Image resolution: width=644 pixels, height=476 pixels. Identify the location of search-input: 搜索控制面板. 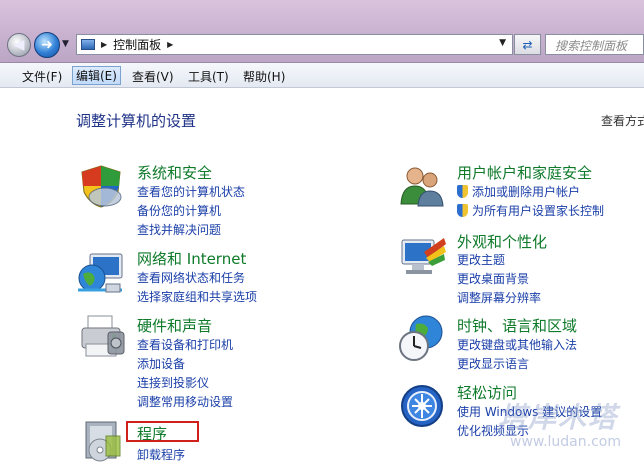
(594, 44).